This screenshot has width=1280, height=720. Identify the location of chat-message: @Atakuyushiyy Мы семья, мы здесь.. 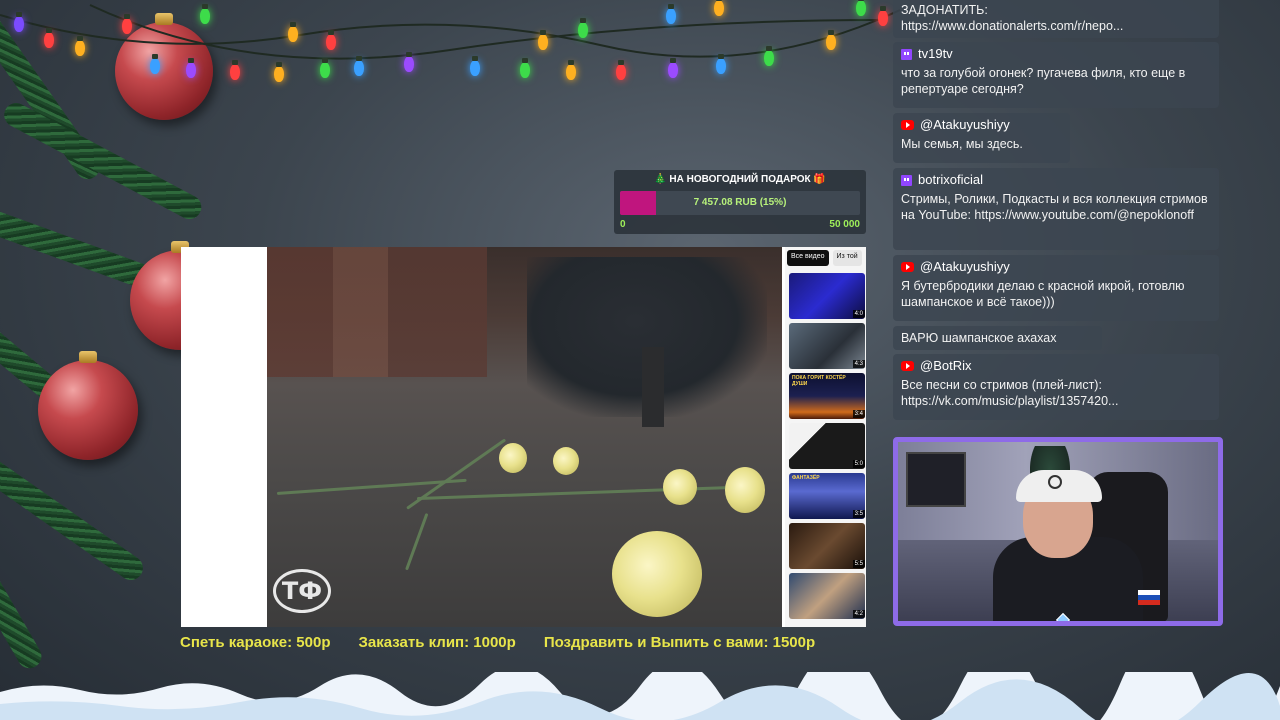
(981, 138).